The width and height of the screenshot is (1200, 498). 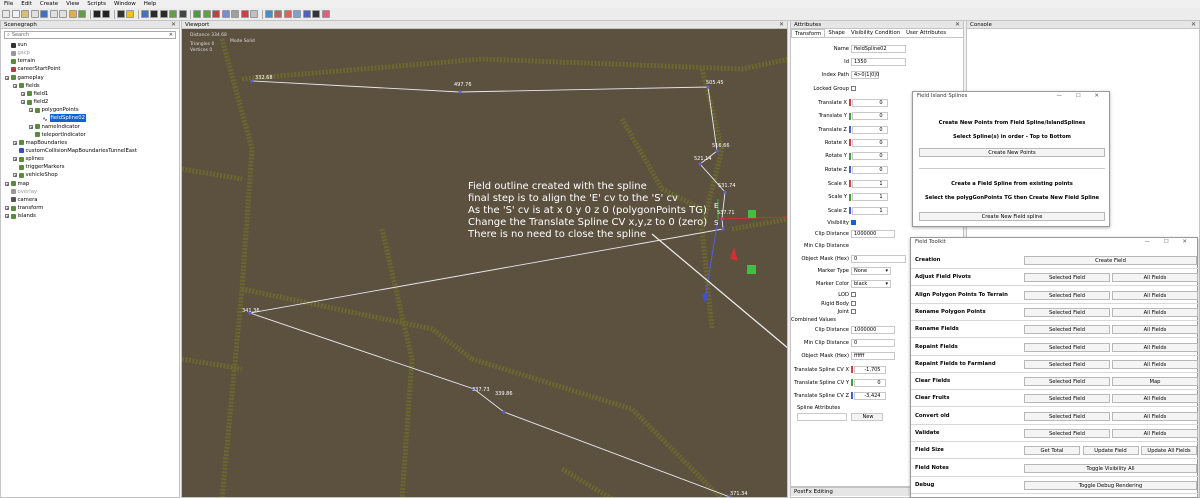 What do you see at coordinates (17, 53) in the screenshot?
I see `tree-item: gscp` at bounding box center [17, 53].